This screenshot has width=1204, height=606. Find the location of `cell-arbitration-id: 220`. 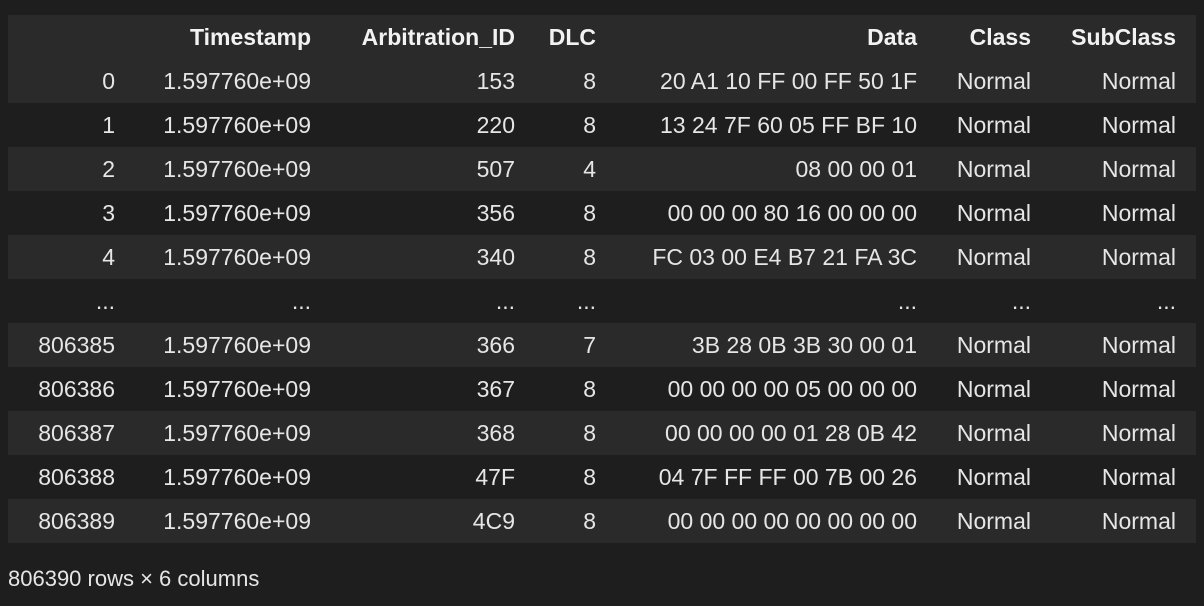

cell-arbitration-id: 220 is located at coordinates (495, 124).